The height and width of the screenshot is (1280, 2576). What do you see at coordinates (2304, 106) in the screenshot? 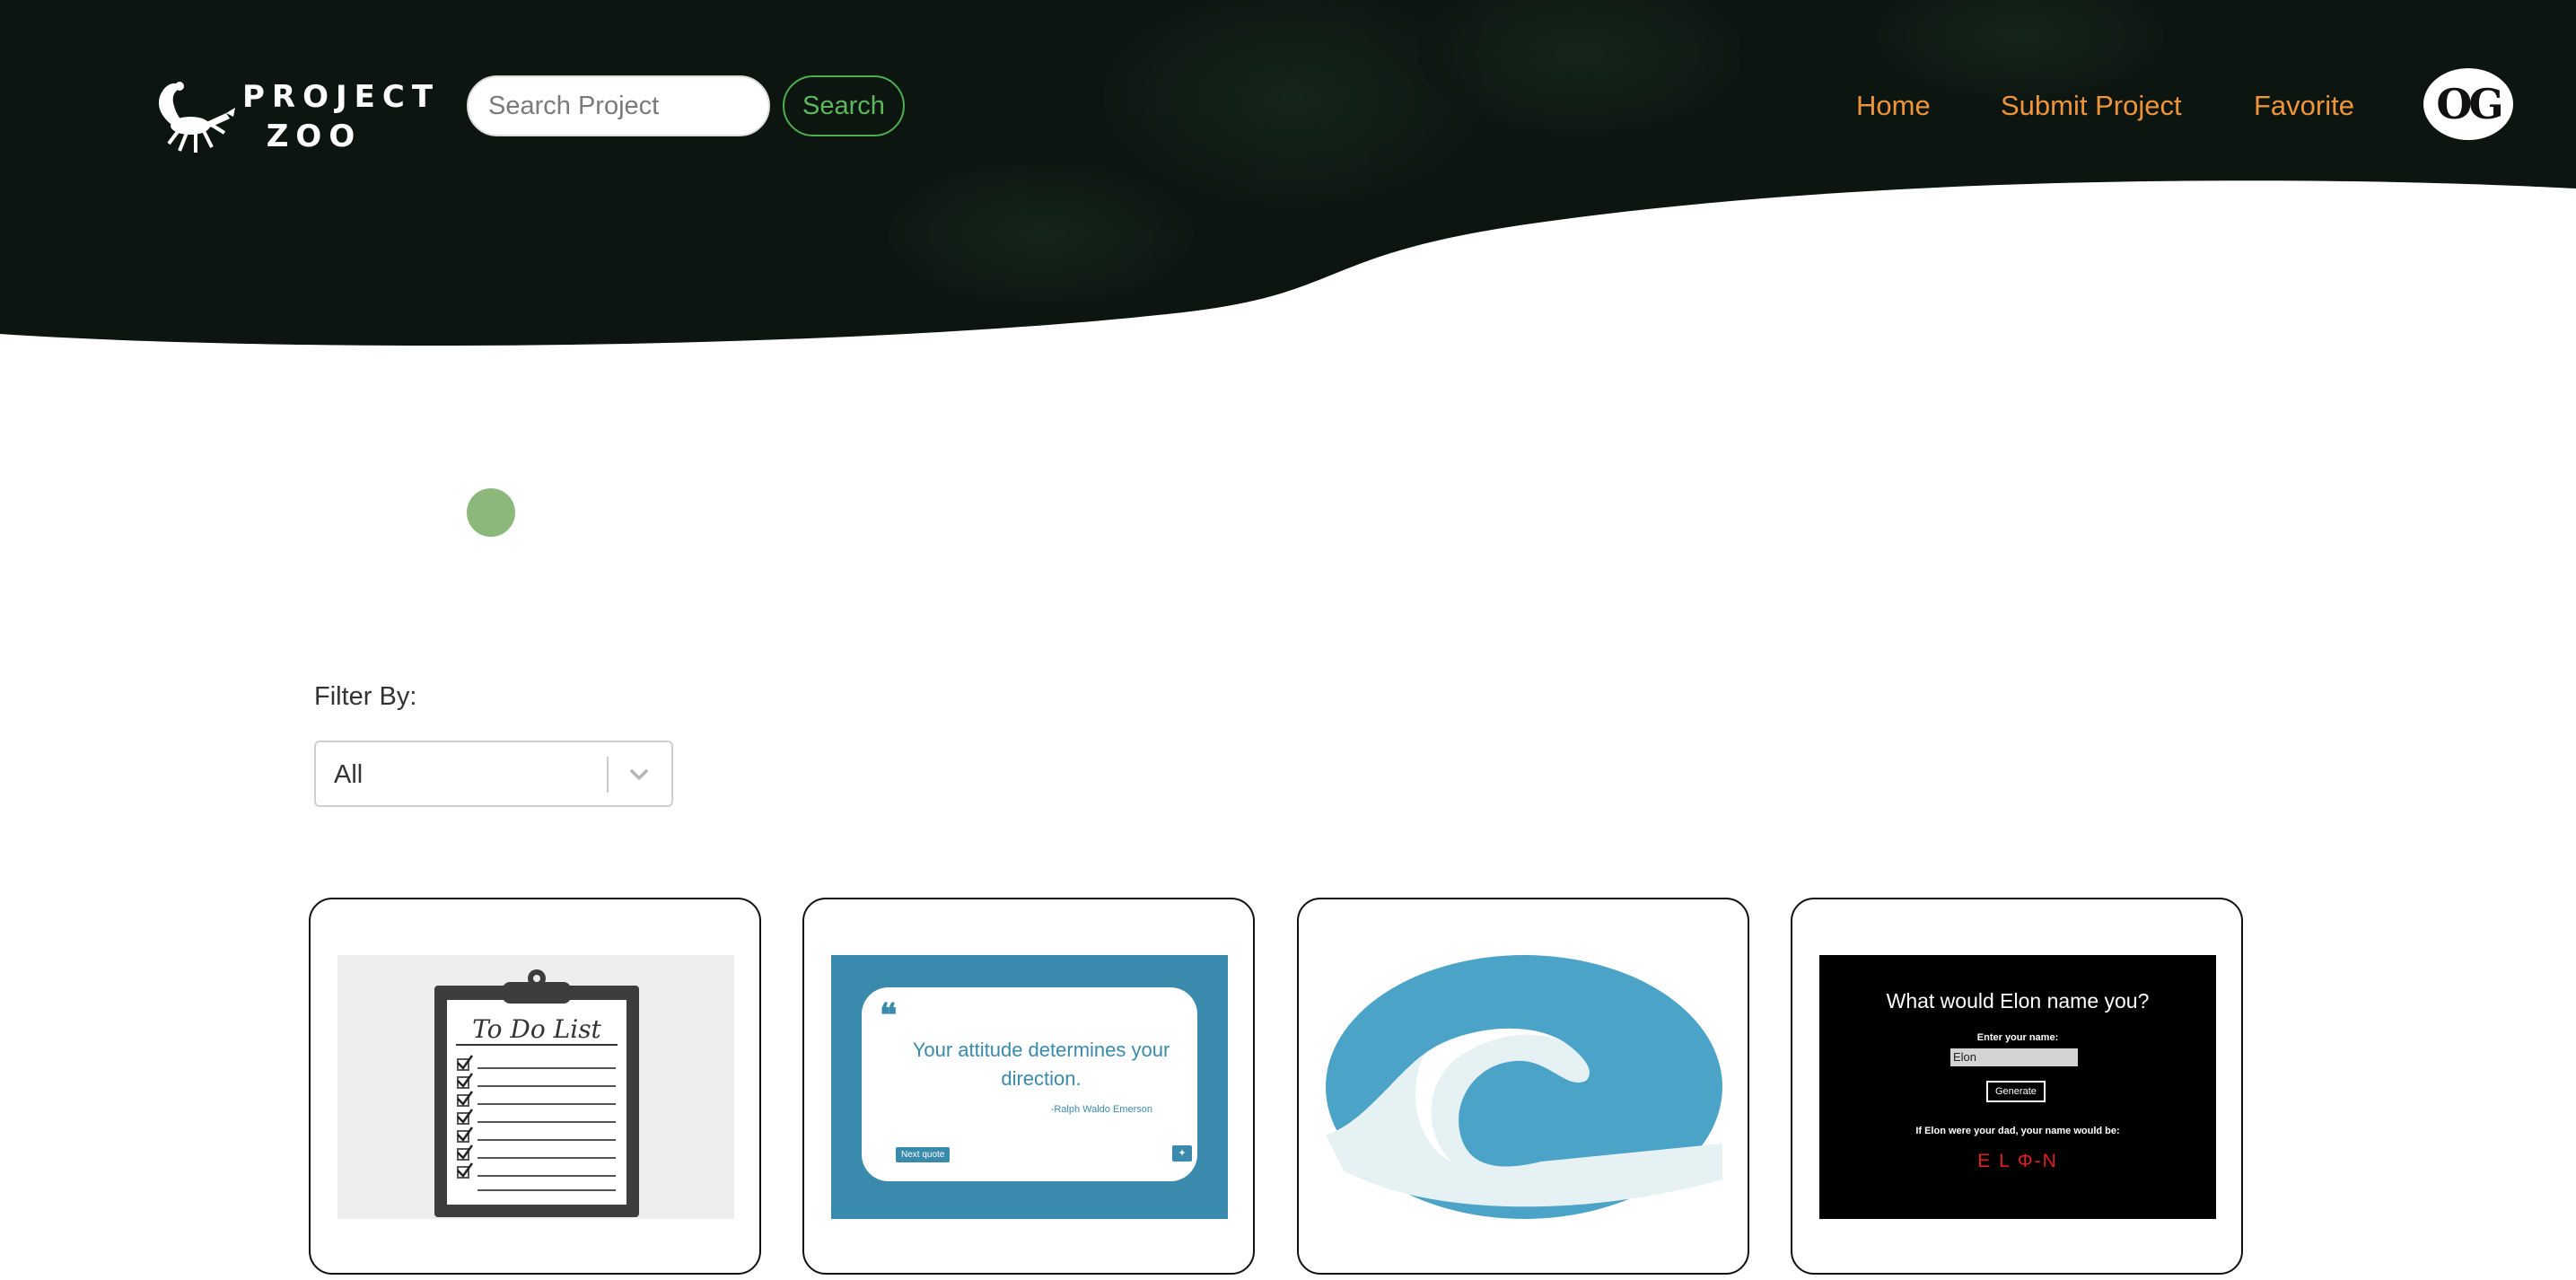
I see `nav-favorite-link: Favorite` at bounding box center [2304, 106].